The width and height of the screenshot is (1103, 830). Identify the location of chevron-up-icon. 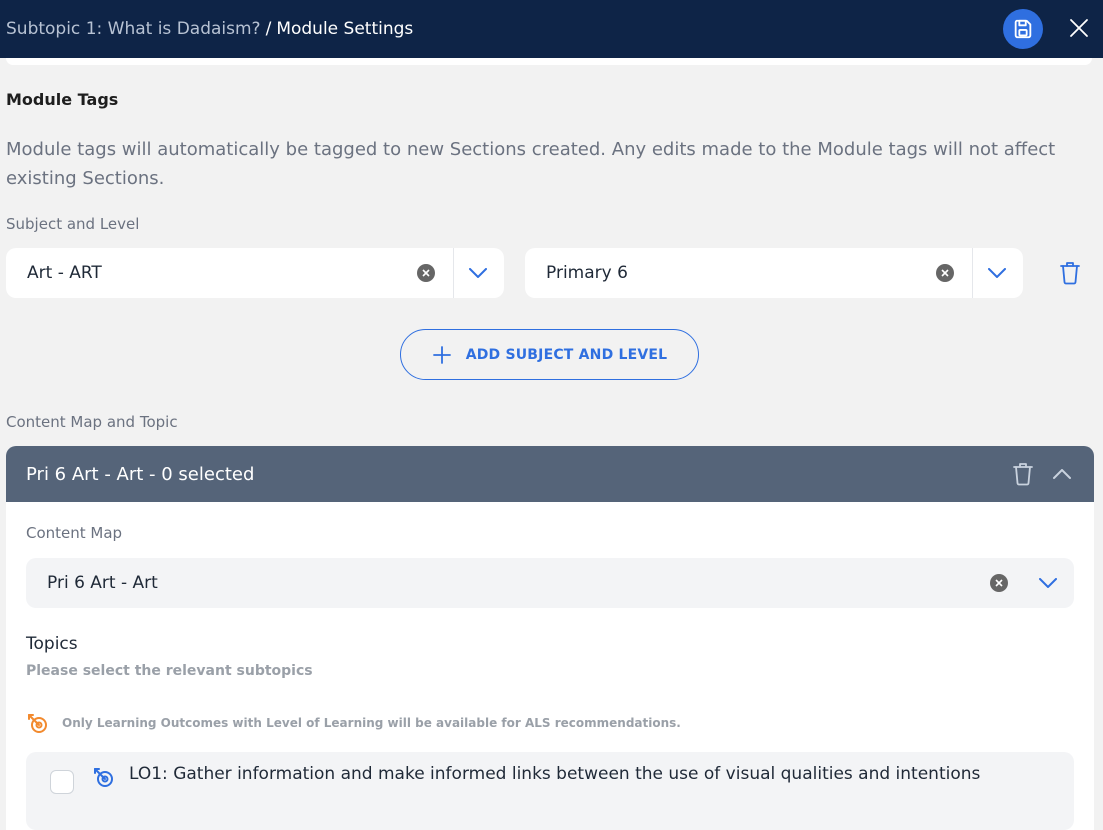
(1062, 474).